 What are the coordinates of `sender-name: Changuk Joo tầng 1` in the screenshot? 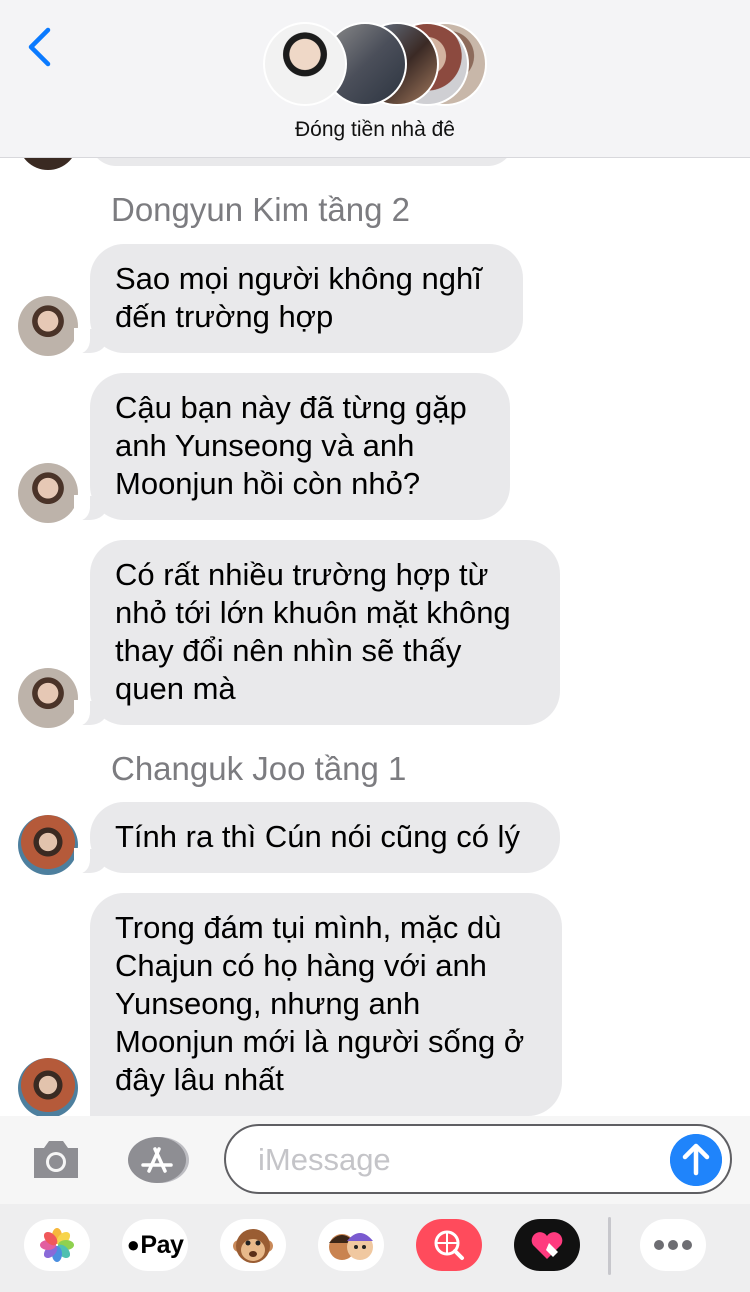 It's located at (259, 768).